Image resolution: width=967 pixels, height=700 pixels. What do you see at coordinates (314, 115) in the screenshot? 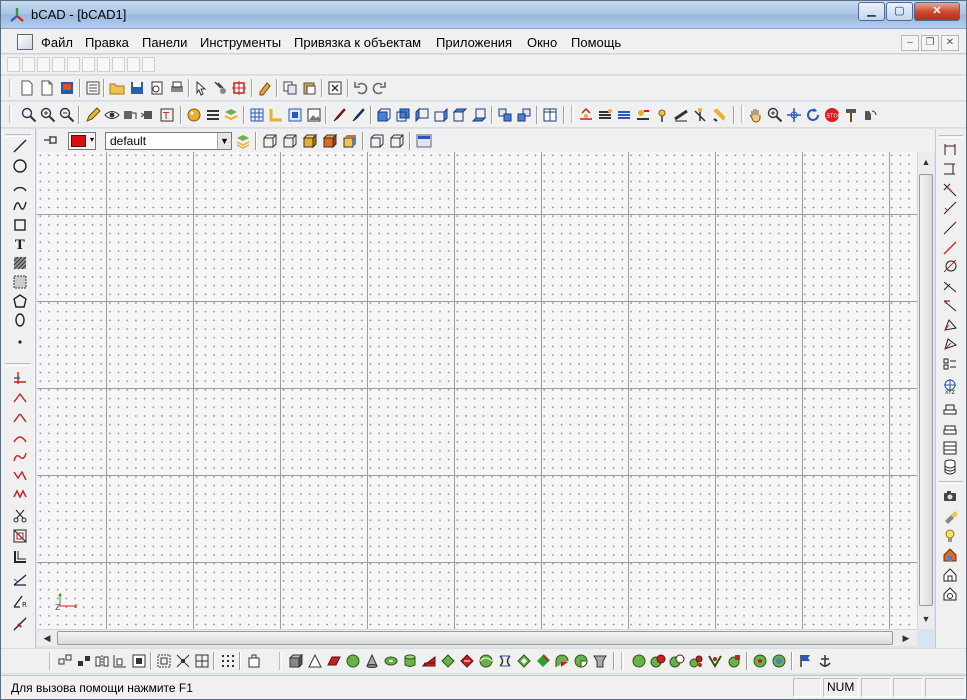
I see `image-icon` at bounding box center [314, 115].